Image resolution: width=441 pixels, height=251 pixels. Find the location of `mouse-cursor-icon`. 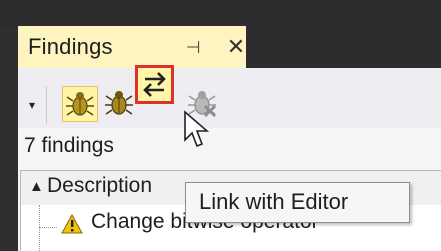

mouse-cursor-icon is located at coordinates (196, 129).